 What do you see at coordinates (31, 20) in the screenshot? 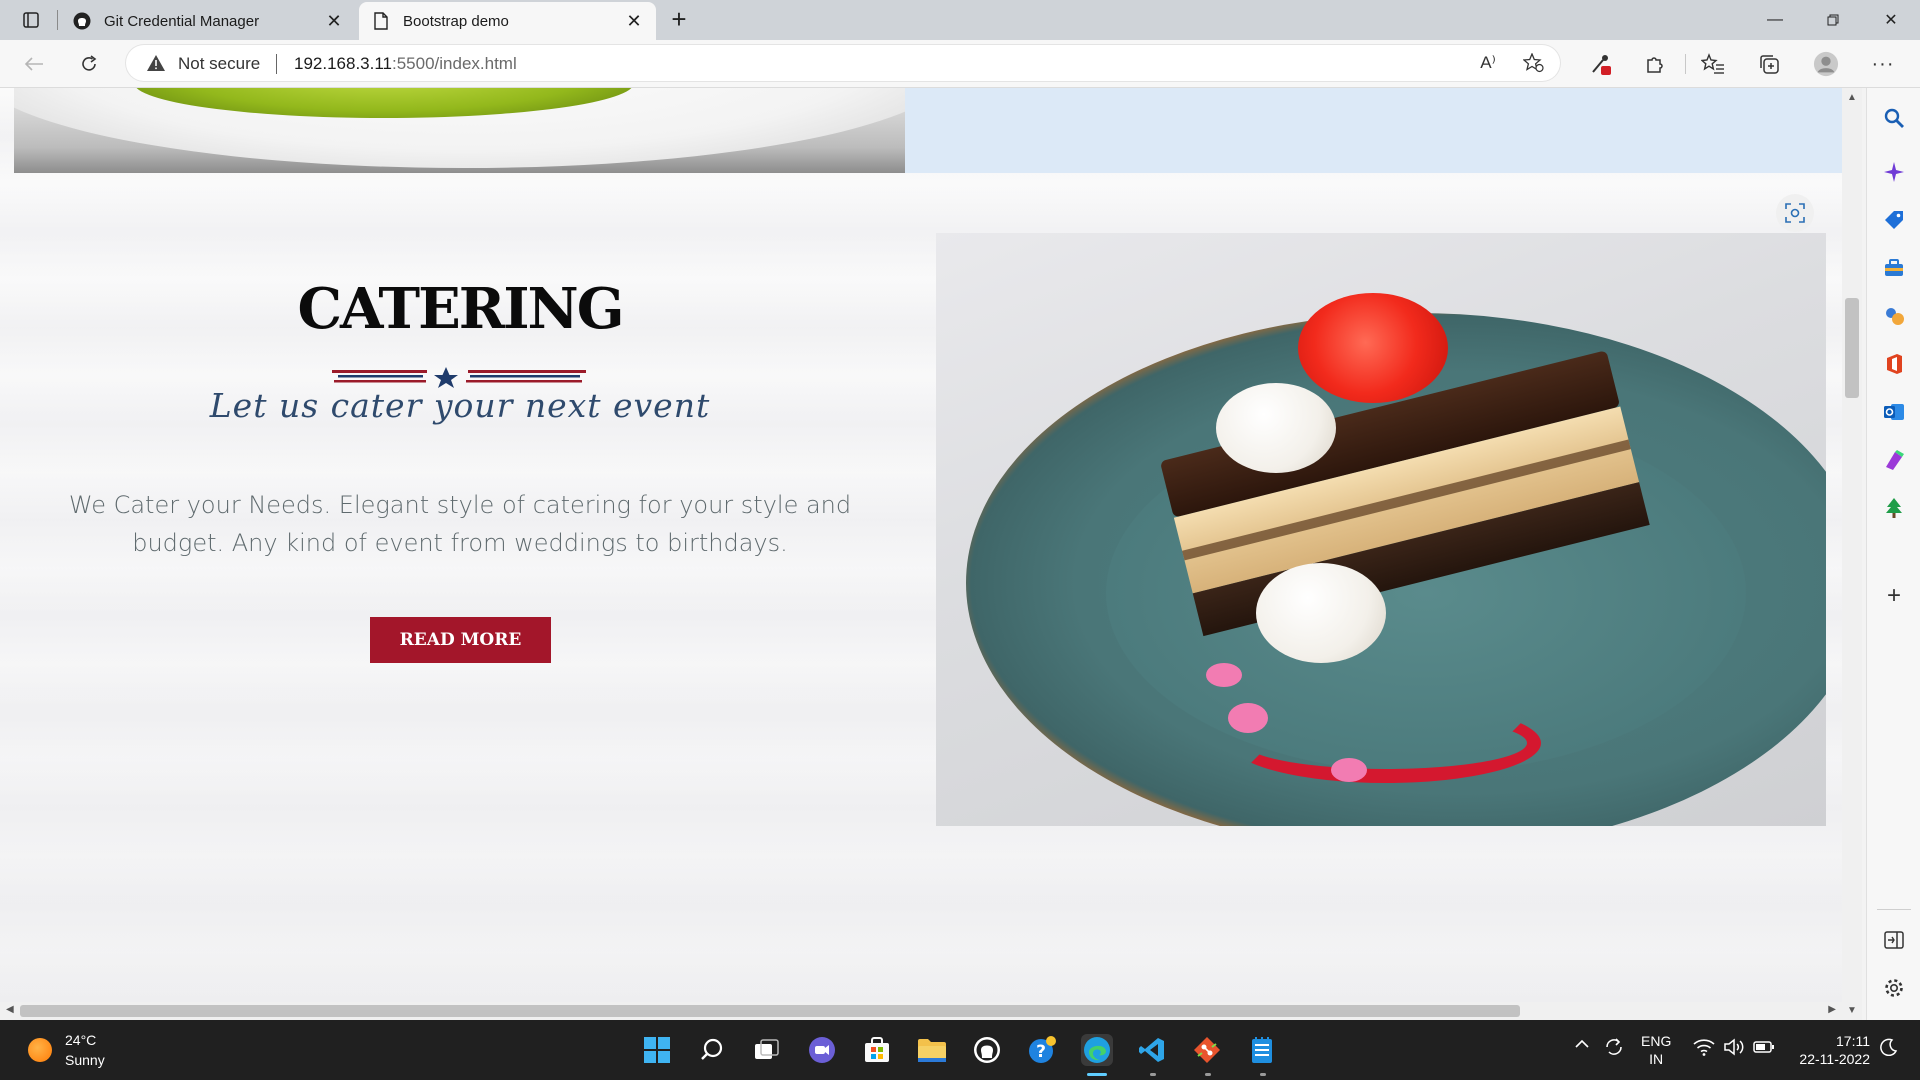
I see `tab-actions-button` at bounding box center [31, 20].